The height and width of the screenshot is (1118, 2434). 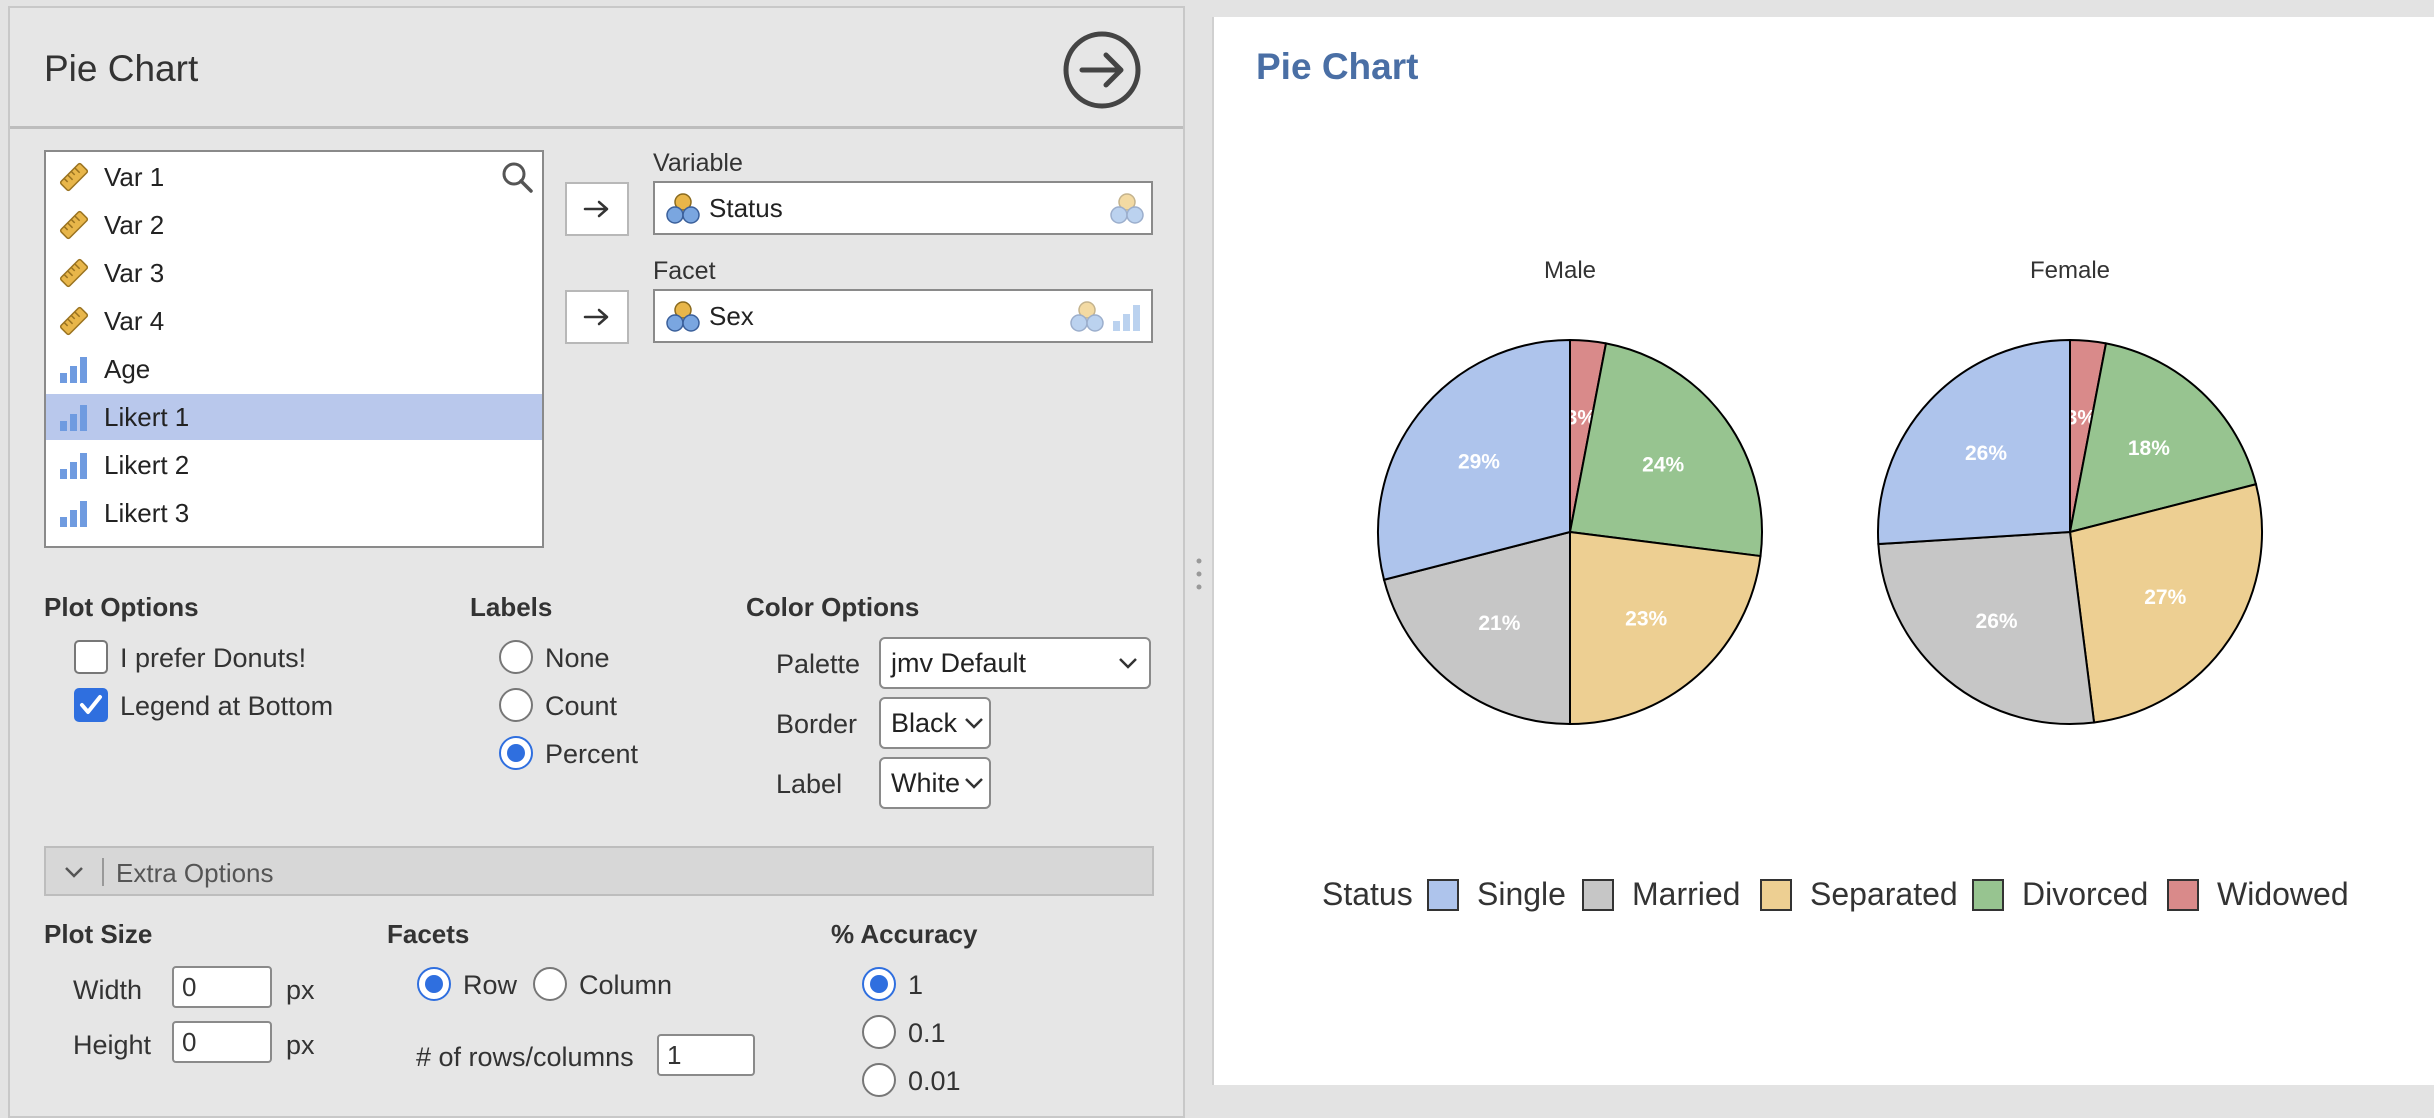 I want to click on legend-item: Divorced, so click(x=2060, y=894).